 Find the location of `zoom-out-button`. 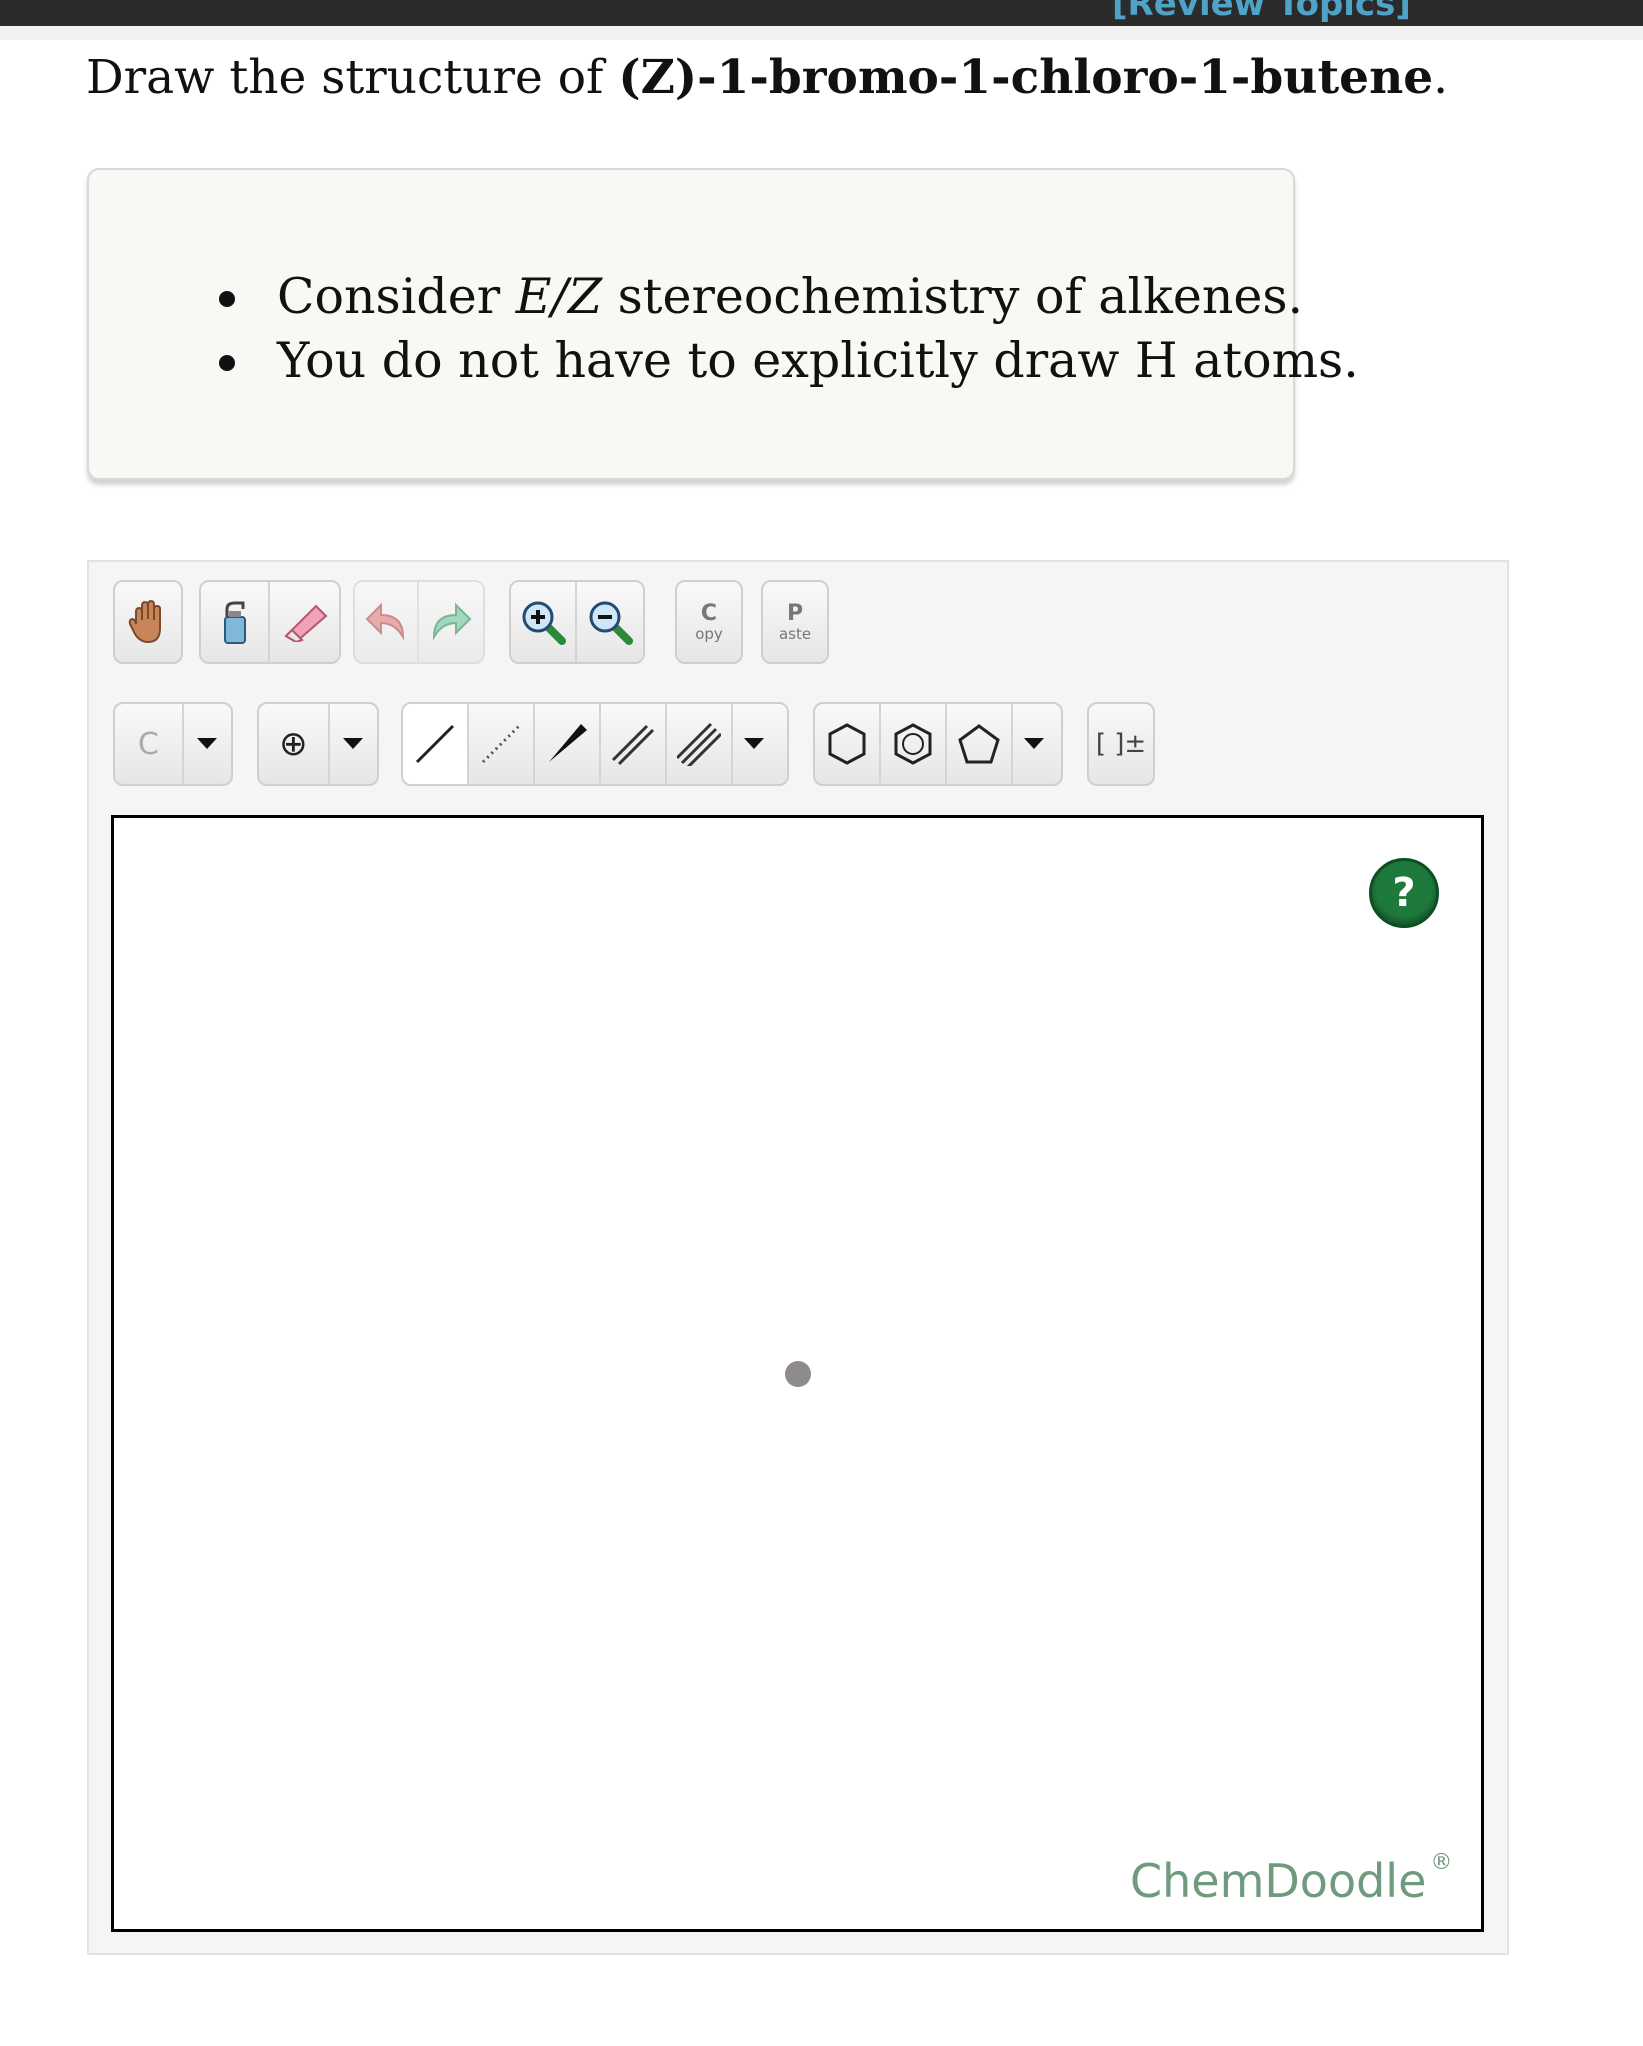

zoom-out-button is located at coordinates (610, 622).